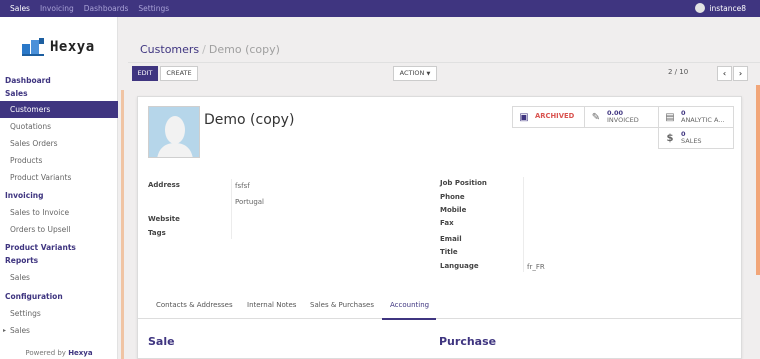 The image size is (760, 359). I want to click on sidebar-item-orders-to-upsell: Orders to Upsell, so click(59, 229).